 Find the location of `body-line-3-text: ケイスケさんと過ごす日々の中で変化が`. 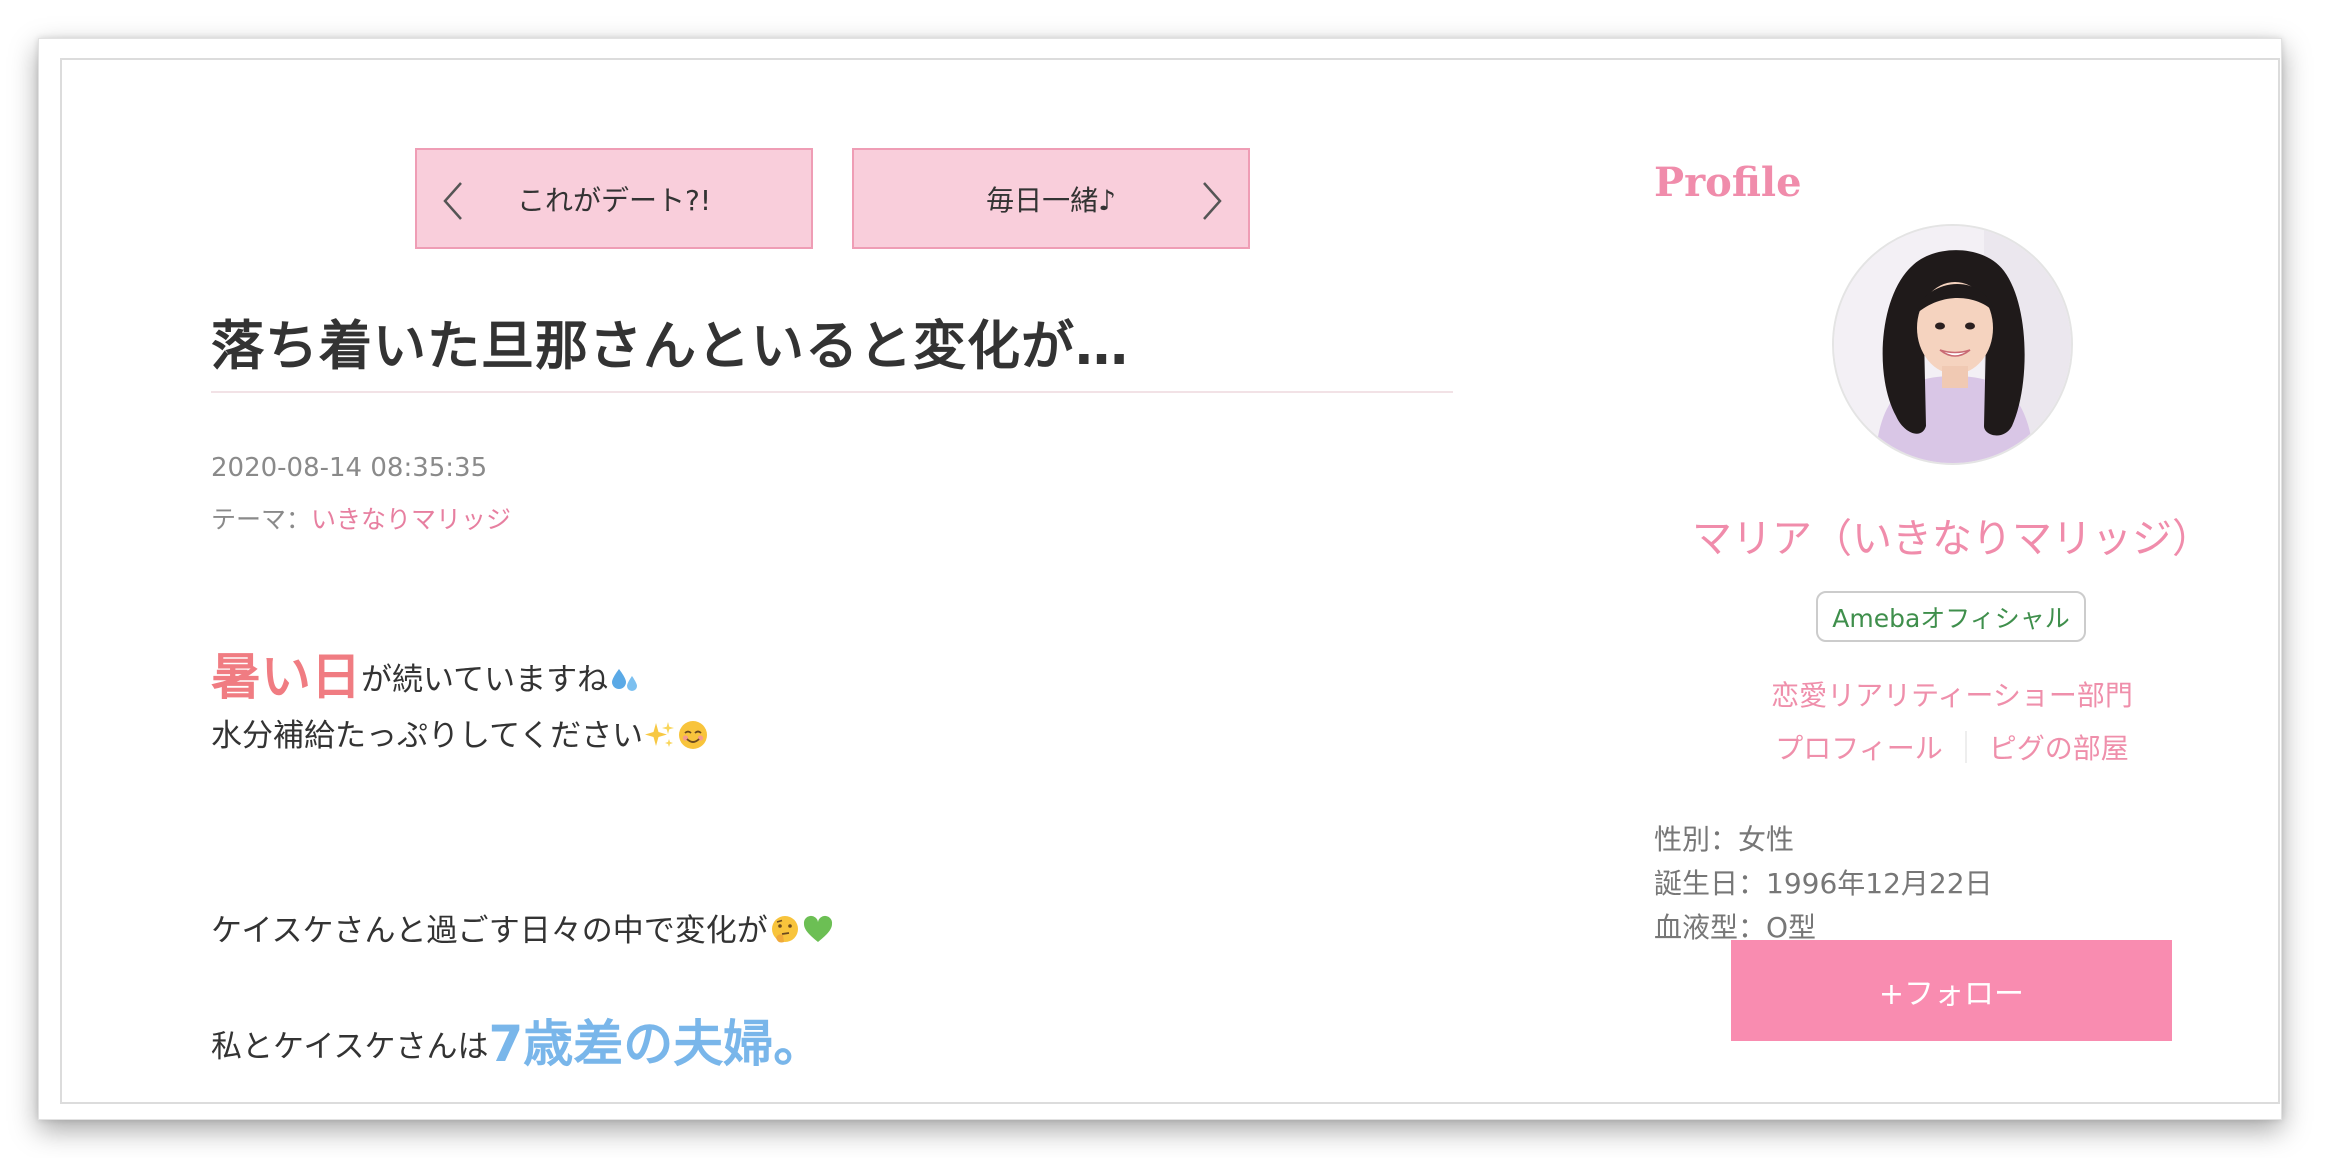

body-line-3-text: ケイスケさんと過ごす日々の中で変化が is located at coordinates (489, 931).